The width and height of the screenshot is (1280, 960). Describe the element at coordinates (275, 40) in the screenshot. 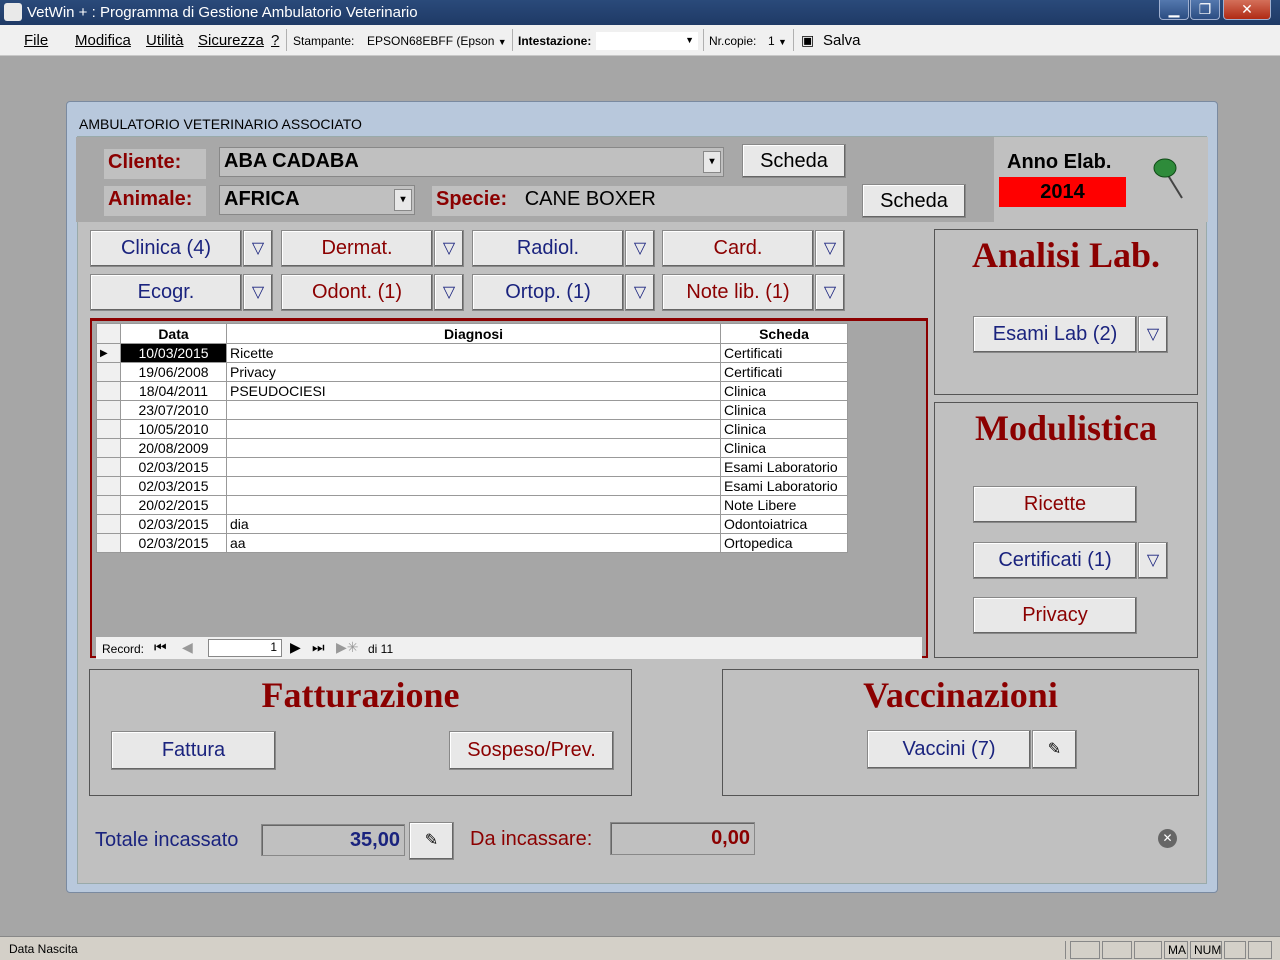

I see `menu-help: ?` at that location.